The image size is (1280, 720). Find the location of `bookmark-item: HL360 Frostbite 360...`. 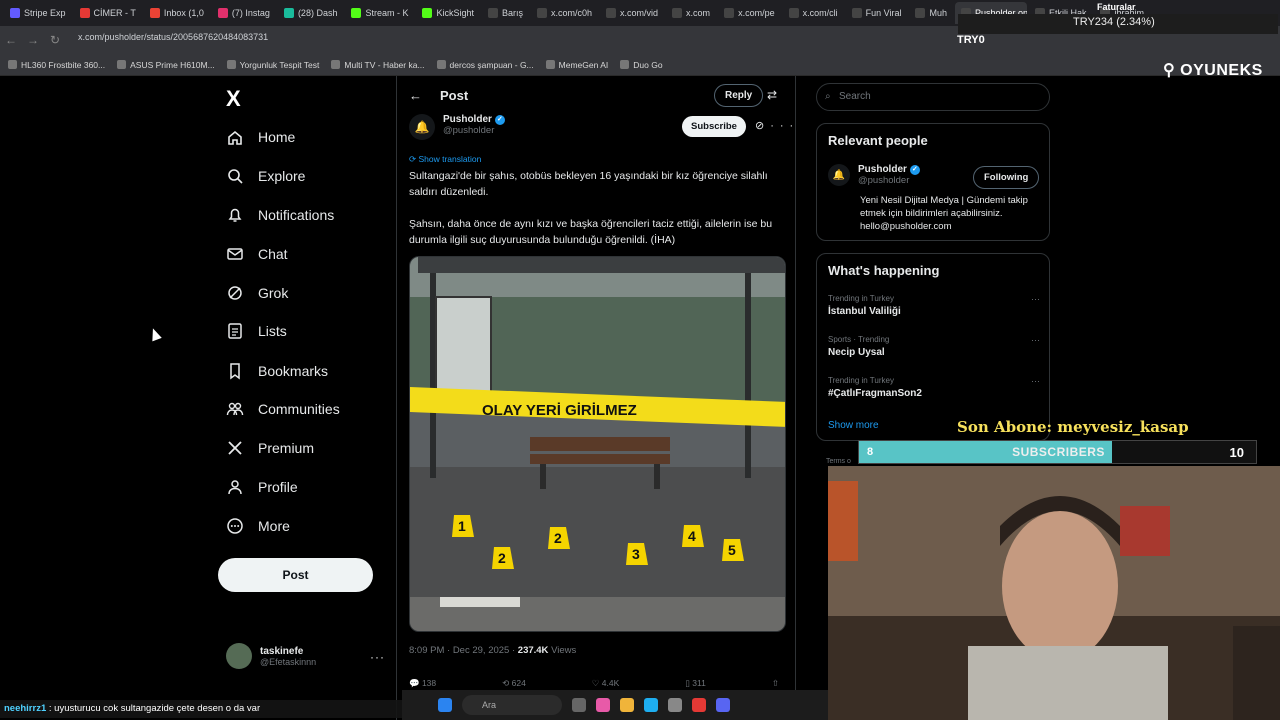

bookmark-item: HL360 Frostbite 360... is located at coordinates (56, 65).